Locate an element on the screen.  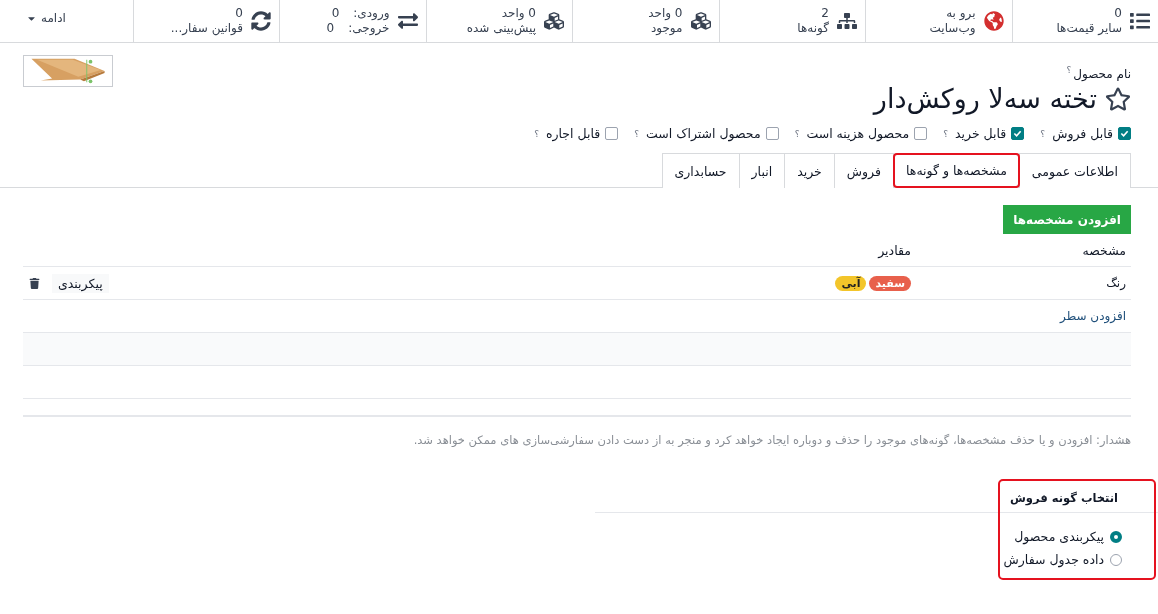
add-line-link: افزودن سطر is located at coordinates (1095, 316).